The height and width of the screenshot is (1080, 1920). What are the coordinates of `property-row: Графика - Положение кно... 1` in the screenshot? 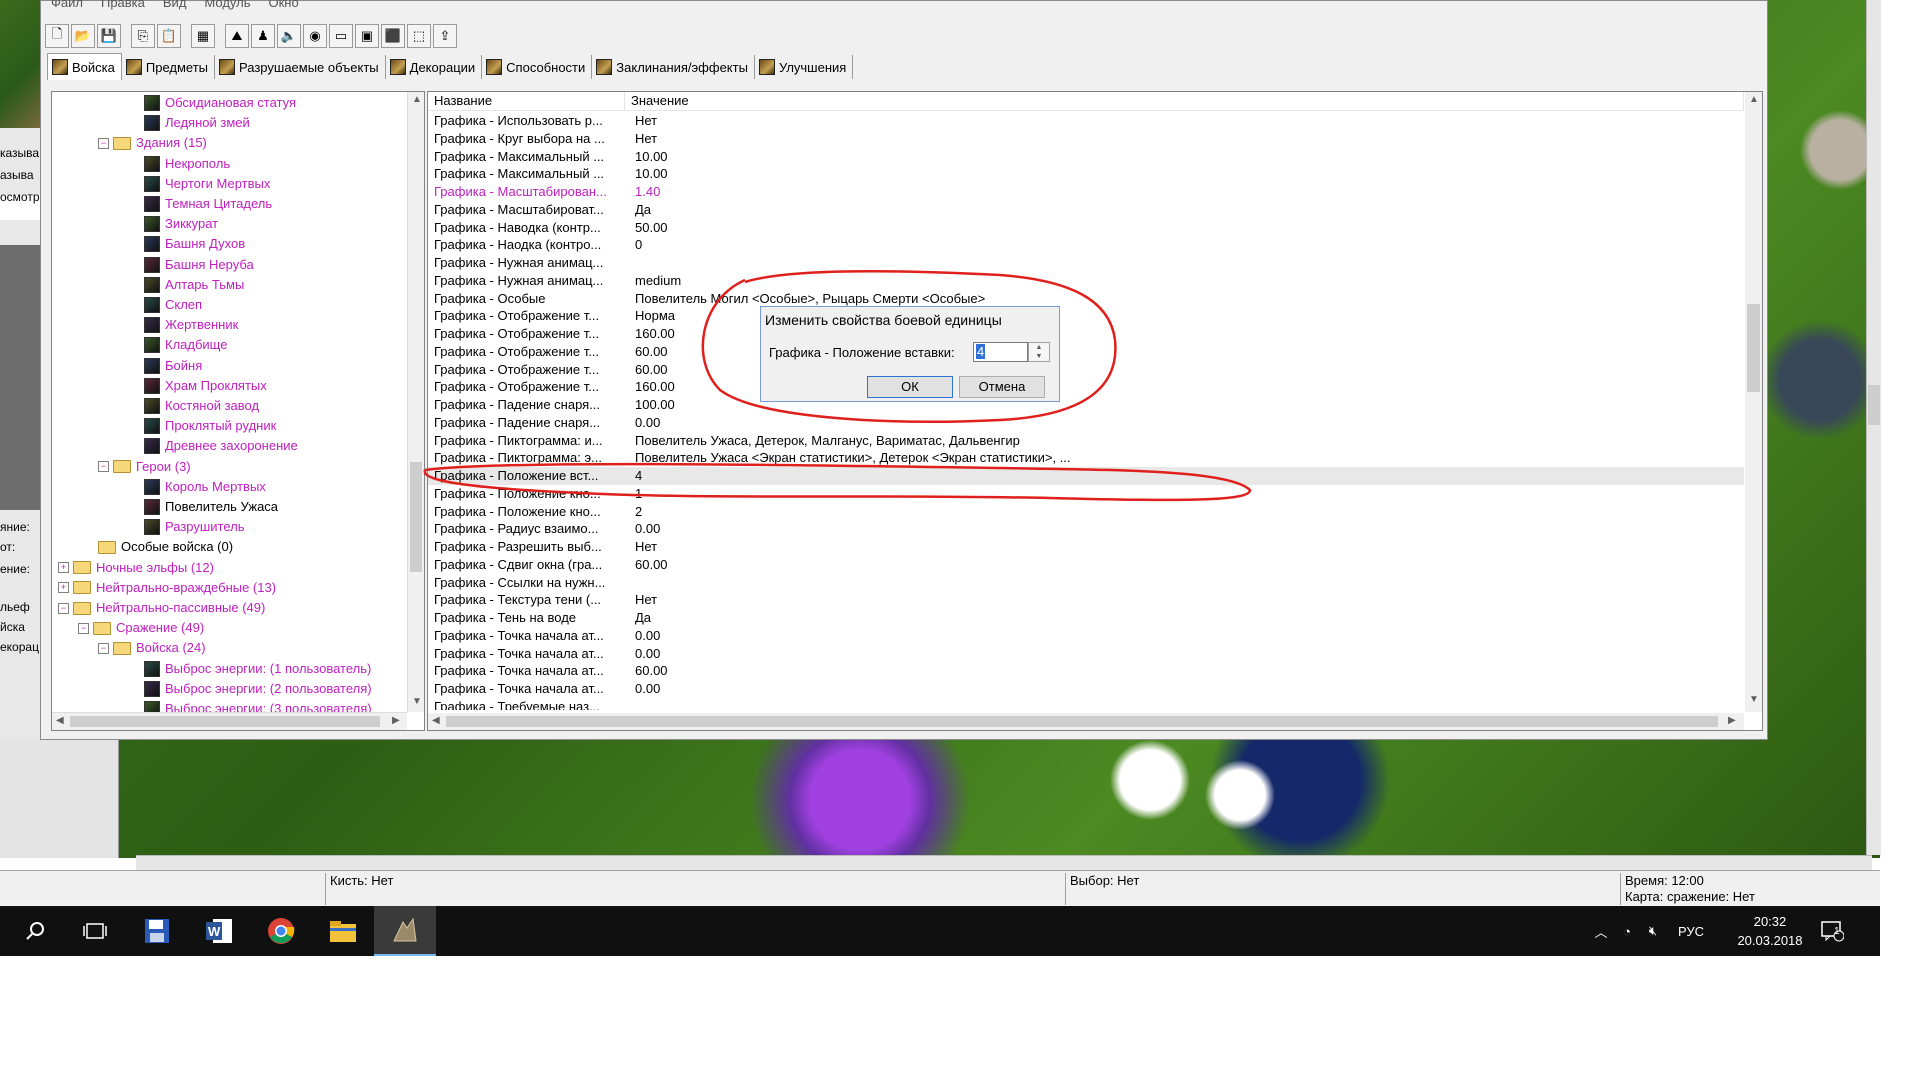 It's located at (1086, 494).